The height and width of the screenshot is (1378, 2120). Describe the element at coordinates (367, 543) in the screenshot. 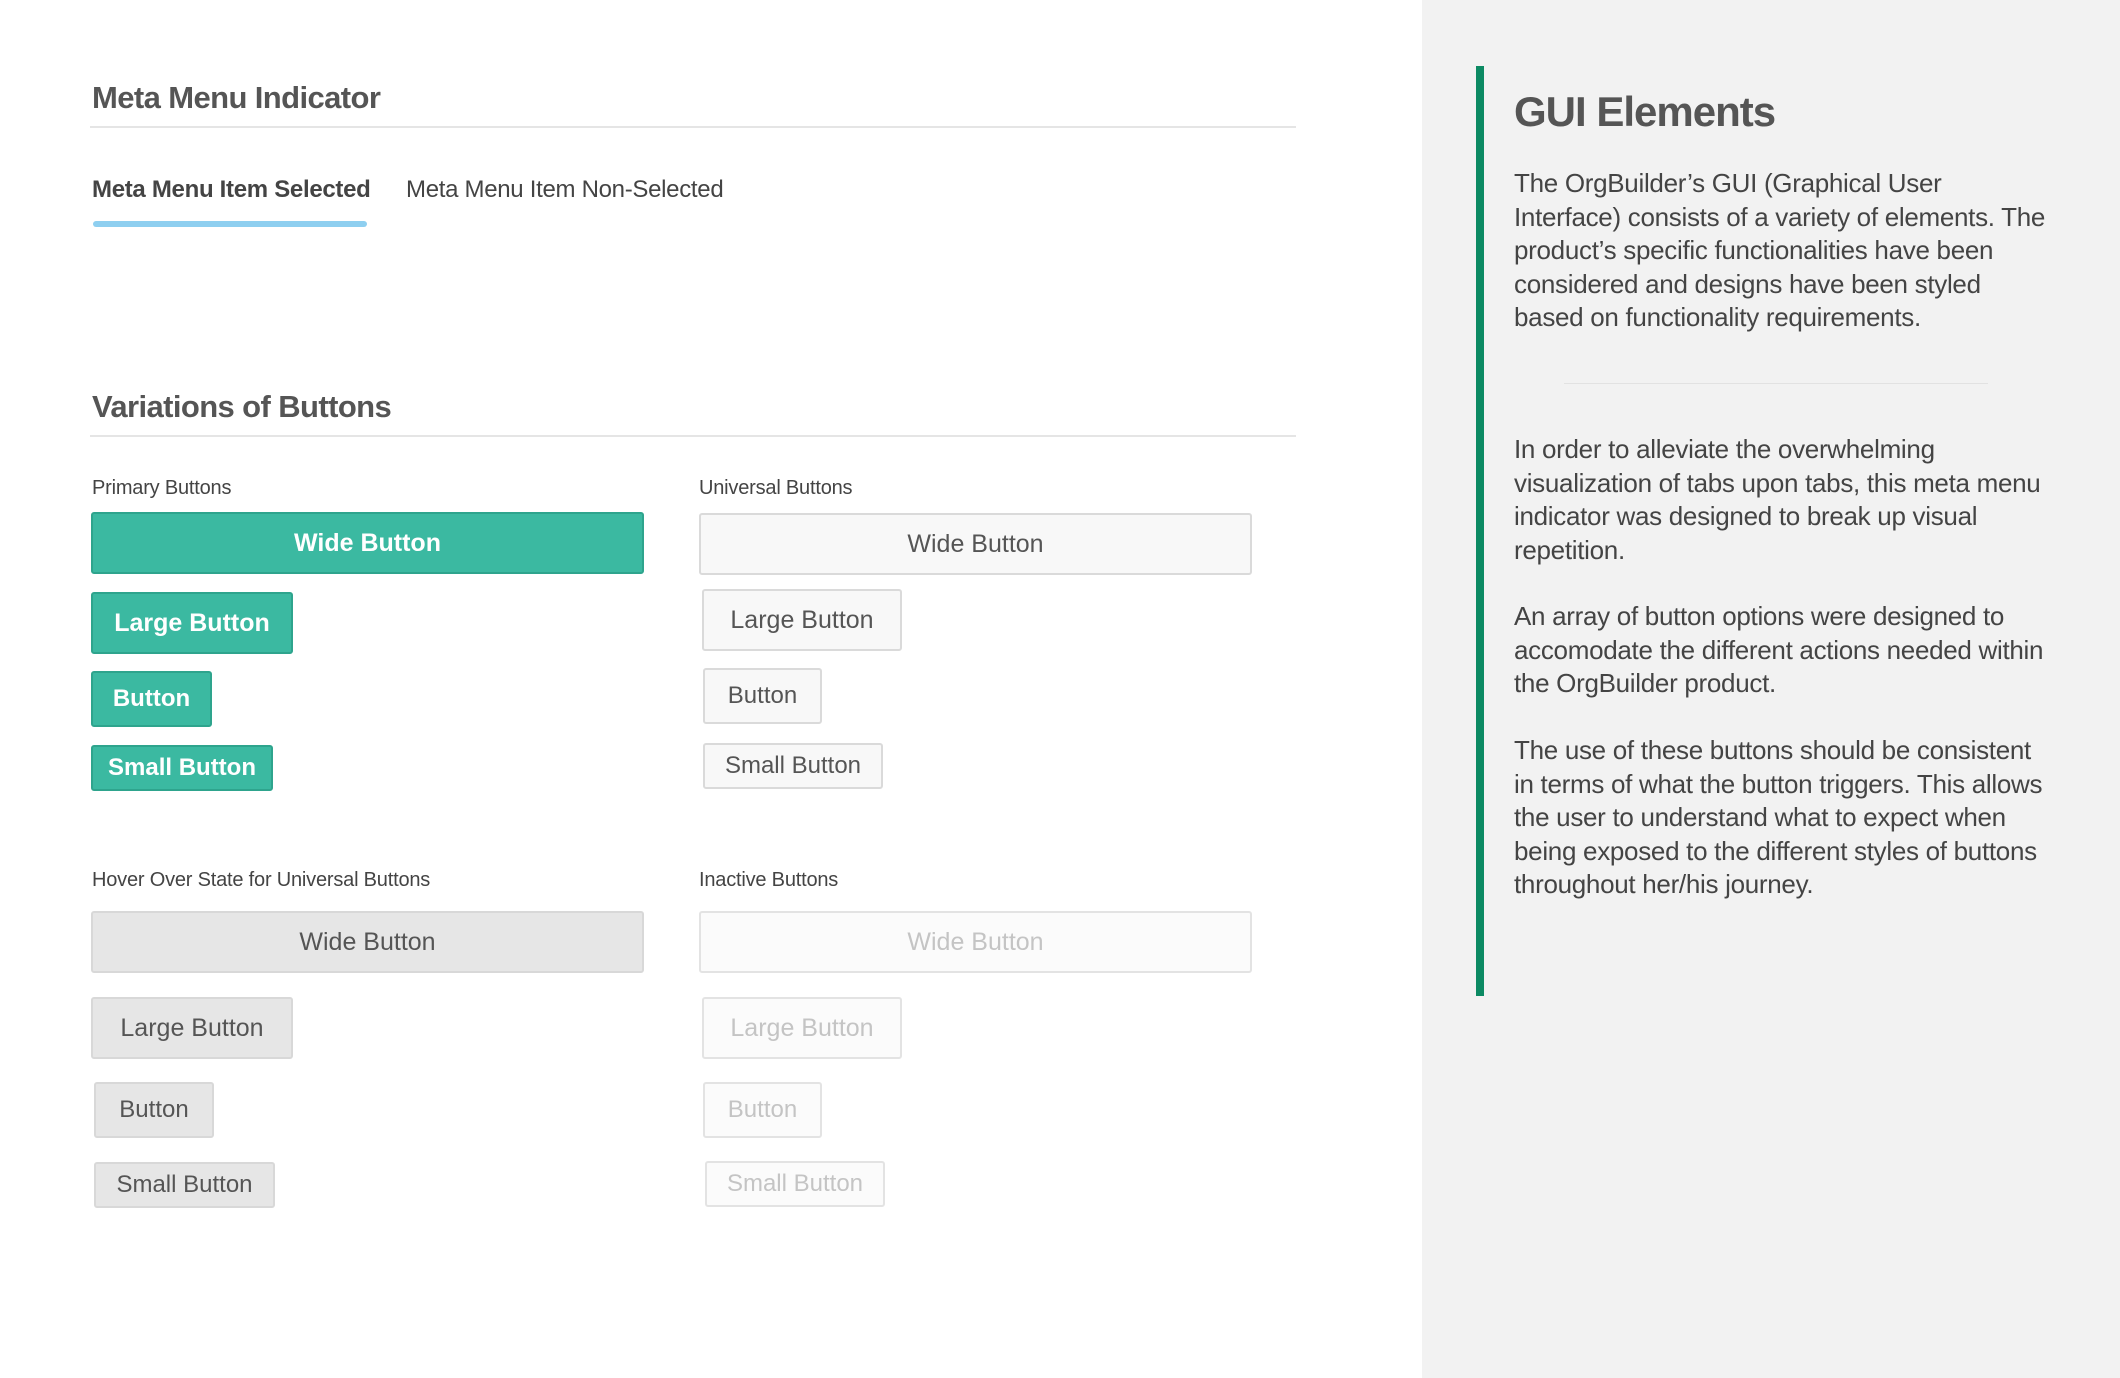

I see `primary-wide-button: Wide Button` at that location.